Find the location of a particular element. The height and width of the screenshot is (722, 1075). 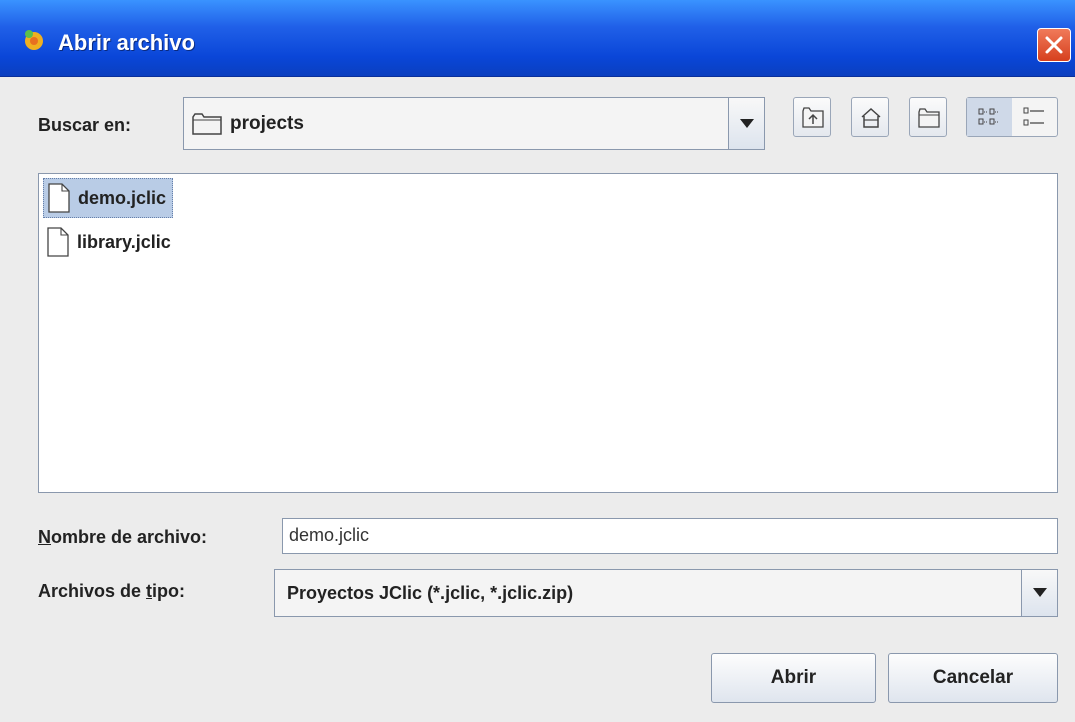

file-name: demo.jclic is located at coordinates (122, 197).